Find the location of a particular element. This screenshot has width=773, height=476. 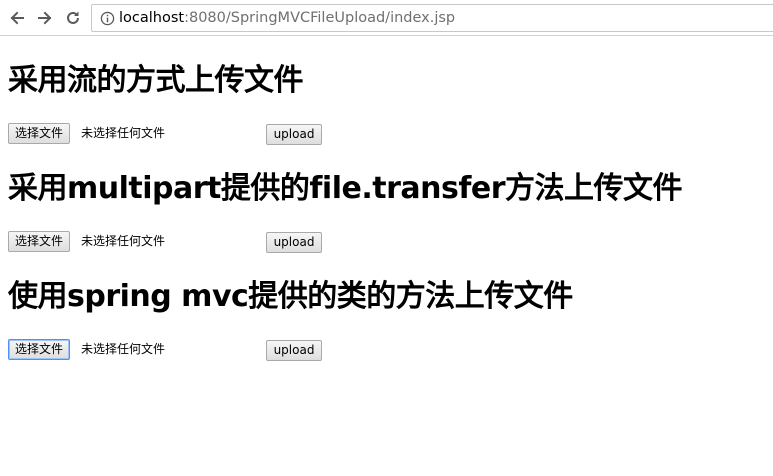

reload-icon is located at coordinates (73, 17).